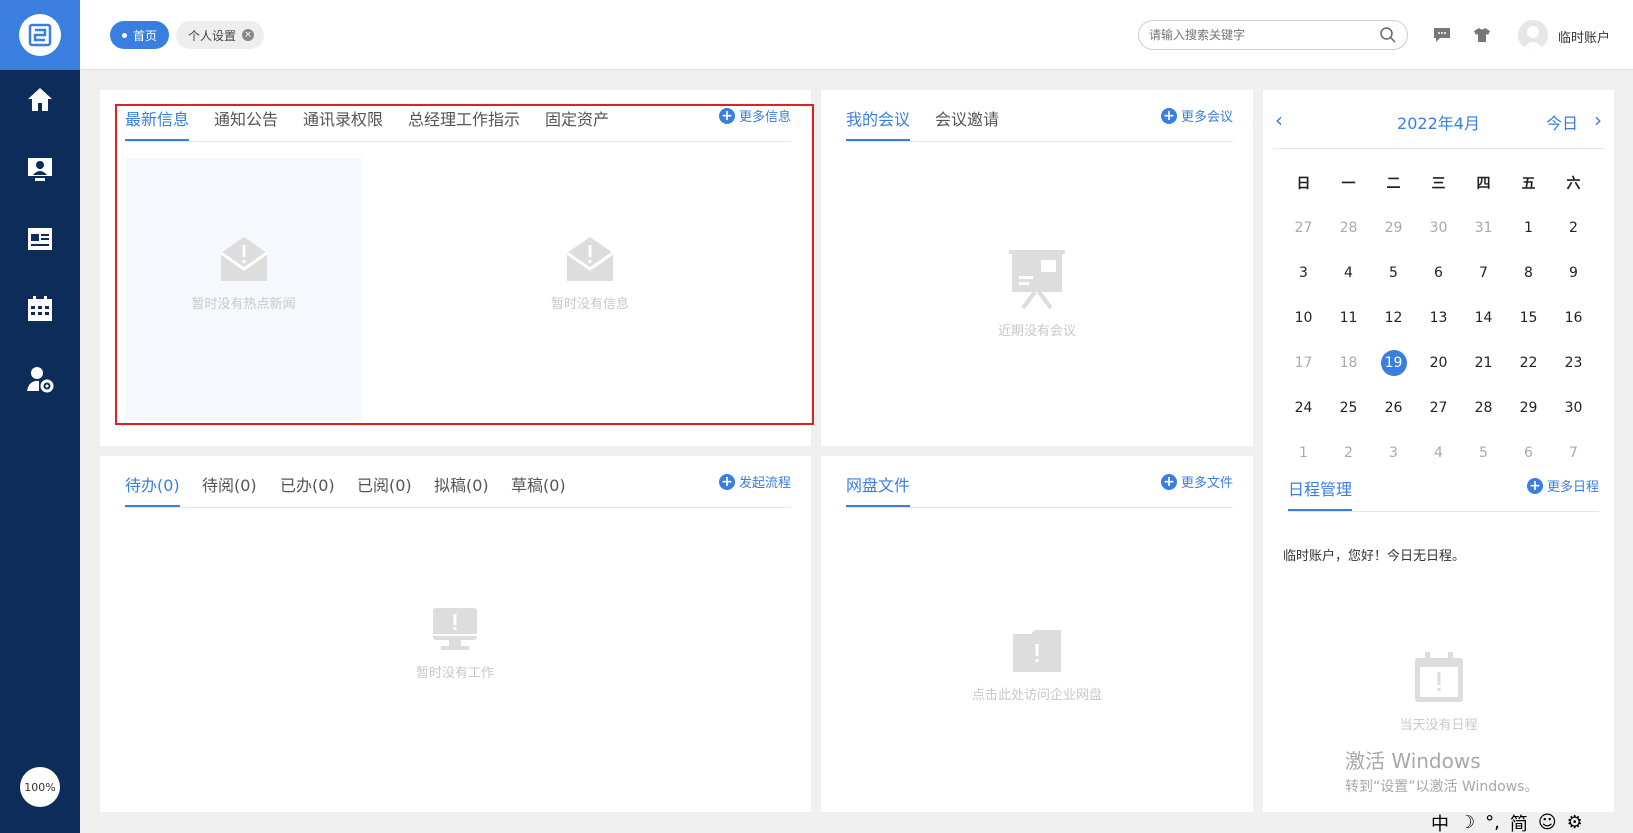 This screenshot has width=1633, height=833. What do you see at coordinates (1573, 272) in the screenshot?
I see `calendar-day: 9` at bounding box center [1573, 272].